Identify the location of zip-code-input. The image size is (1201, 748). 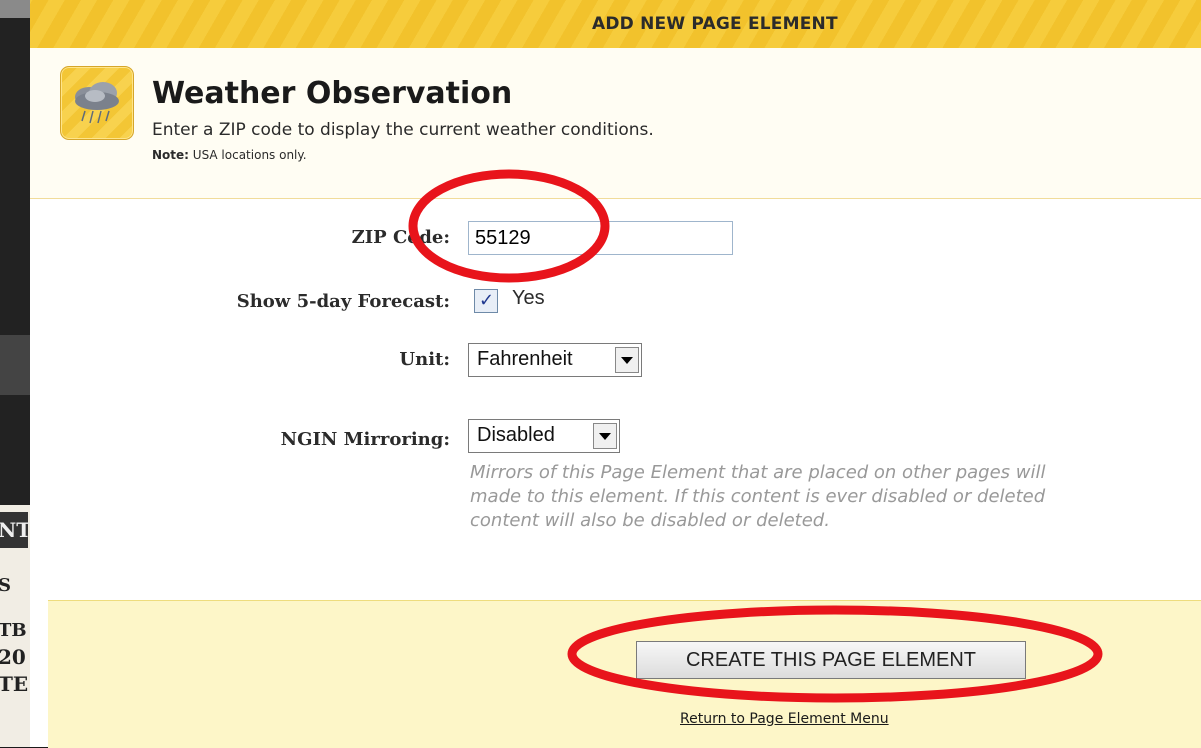
(600, 238).